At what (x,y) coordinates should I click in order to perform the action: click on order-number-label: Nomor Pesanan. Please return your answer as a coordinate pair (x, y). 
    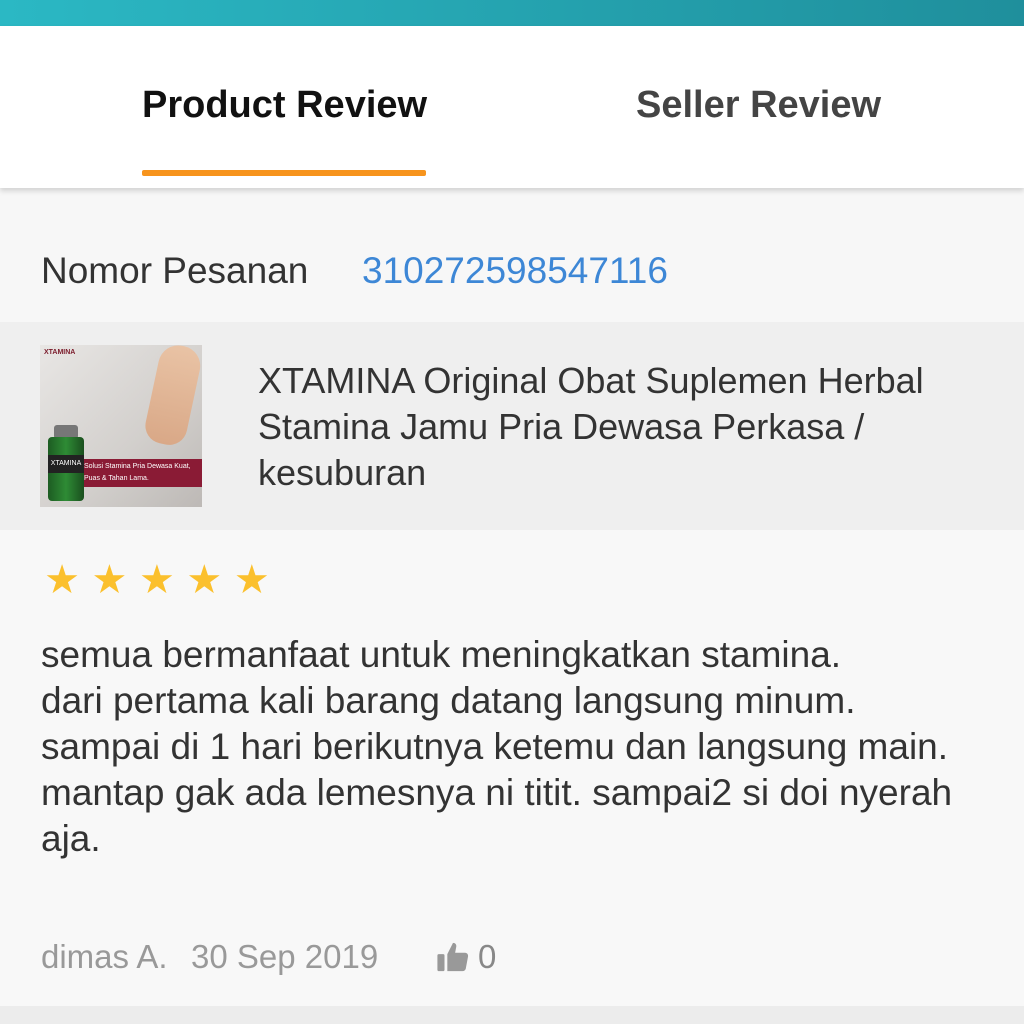
    Looking at the image, I should click on (175, 270).